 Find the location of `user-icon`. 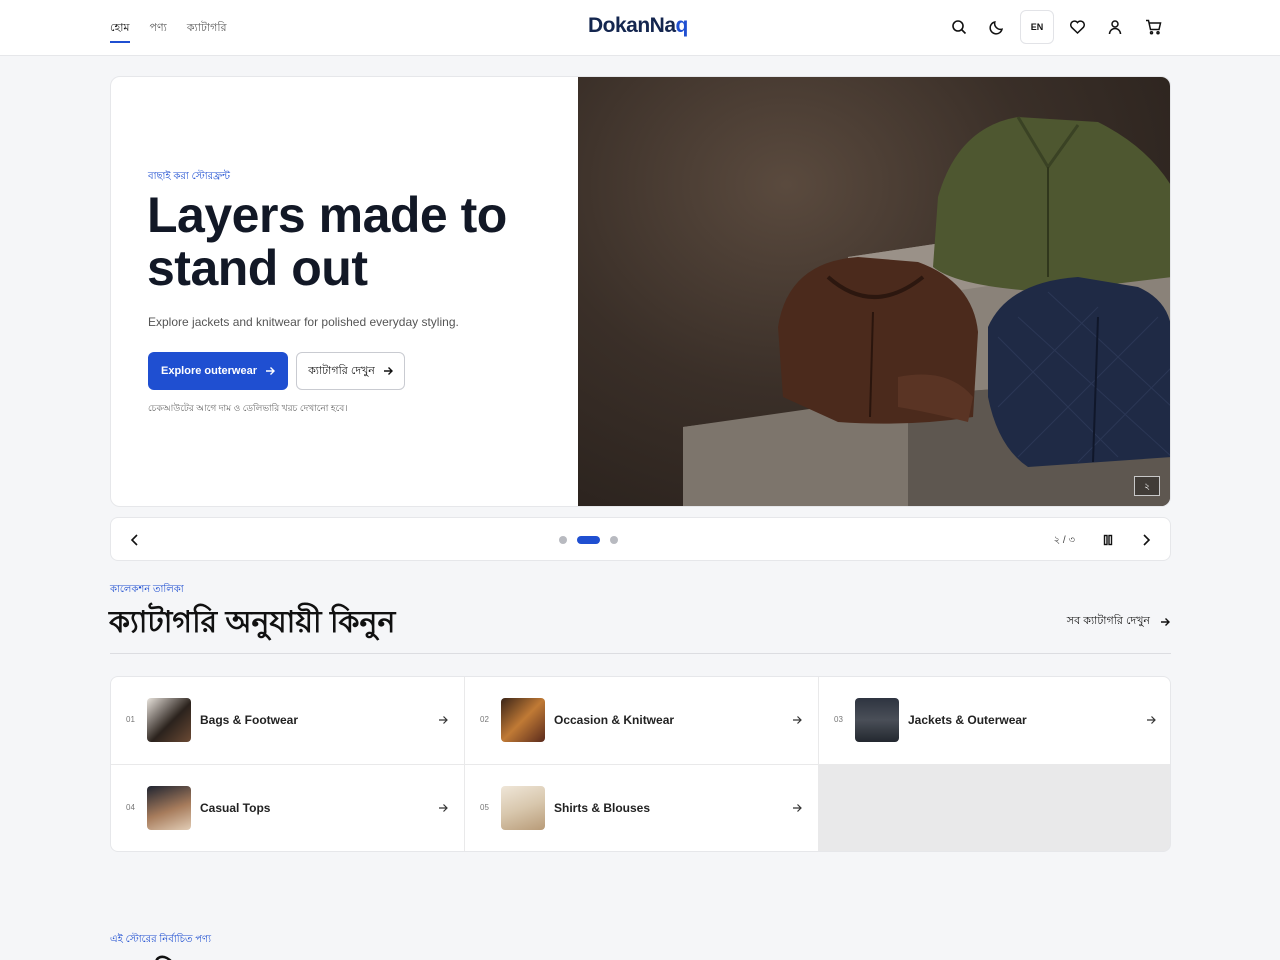

user-icon is located at coordinates (1115, 27).